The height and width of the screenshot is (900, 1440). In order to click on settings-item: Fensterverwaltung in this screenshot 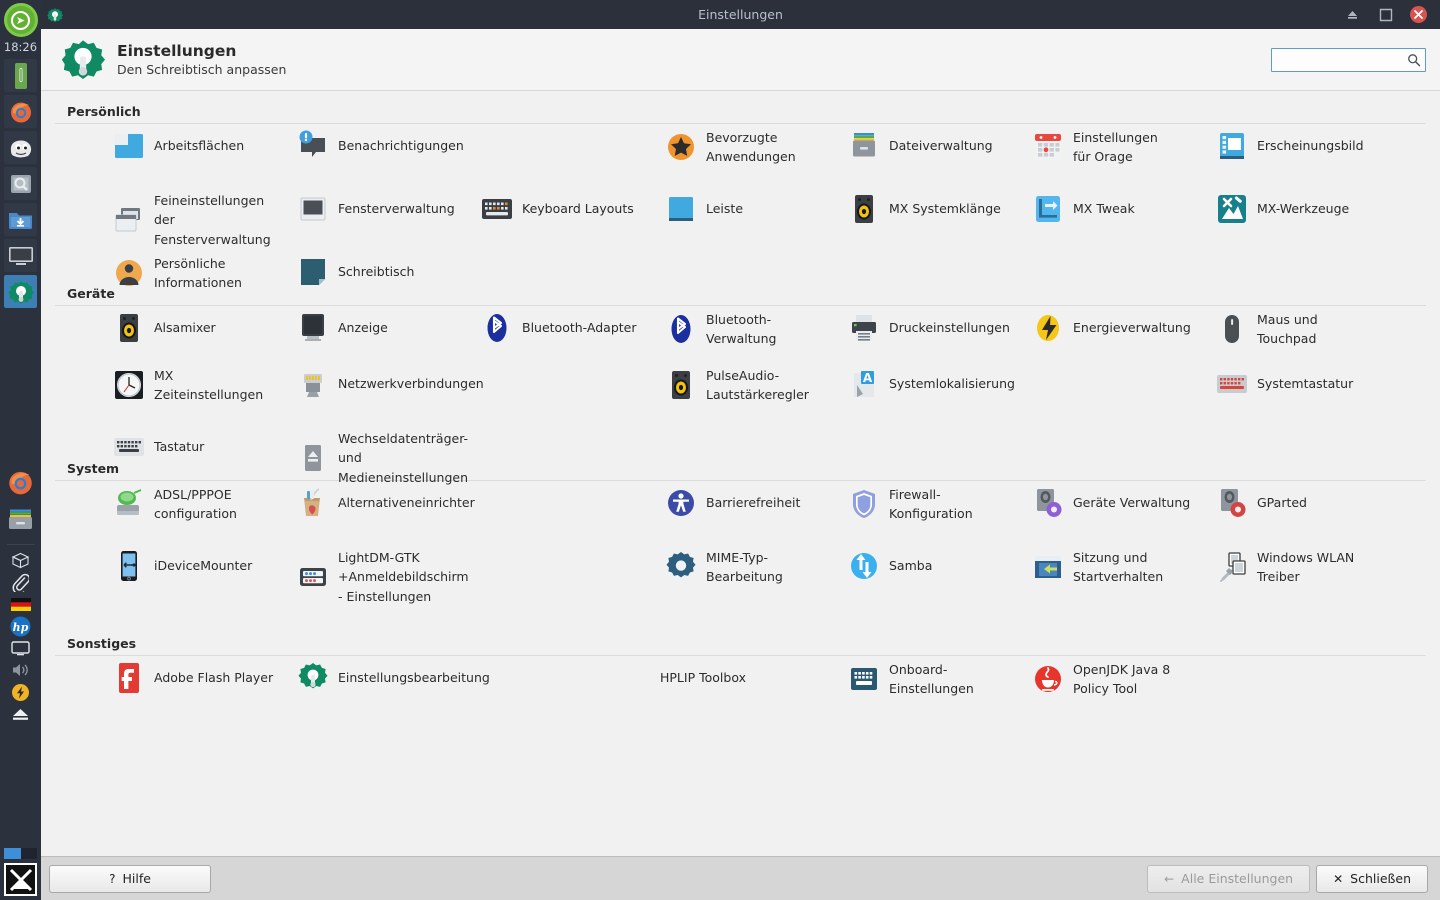, I will do `click(375, 209)`.